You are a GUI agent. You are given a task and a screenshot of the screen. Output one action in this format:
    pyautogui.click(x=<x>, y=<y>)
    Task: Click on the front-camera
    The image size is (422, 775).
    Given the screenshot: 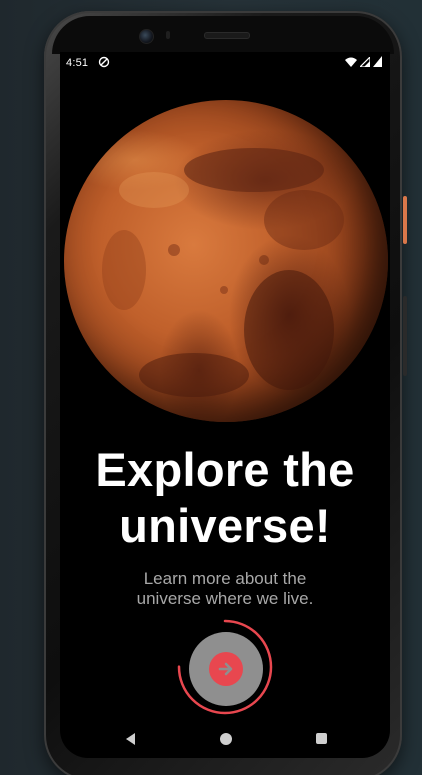 What is the action you would take?
    pyautogui.click(x=146, y=36)
    